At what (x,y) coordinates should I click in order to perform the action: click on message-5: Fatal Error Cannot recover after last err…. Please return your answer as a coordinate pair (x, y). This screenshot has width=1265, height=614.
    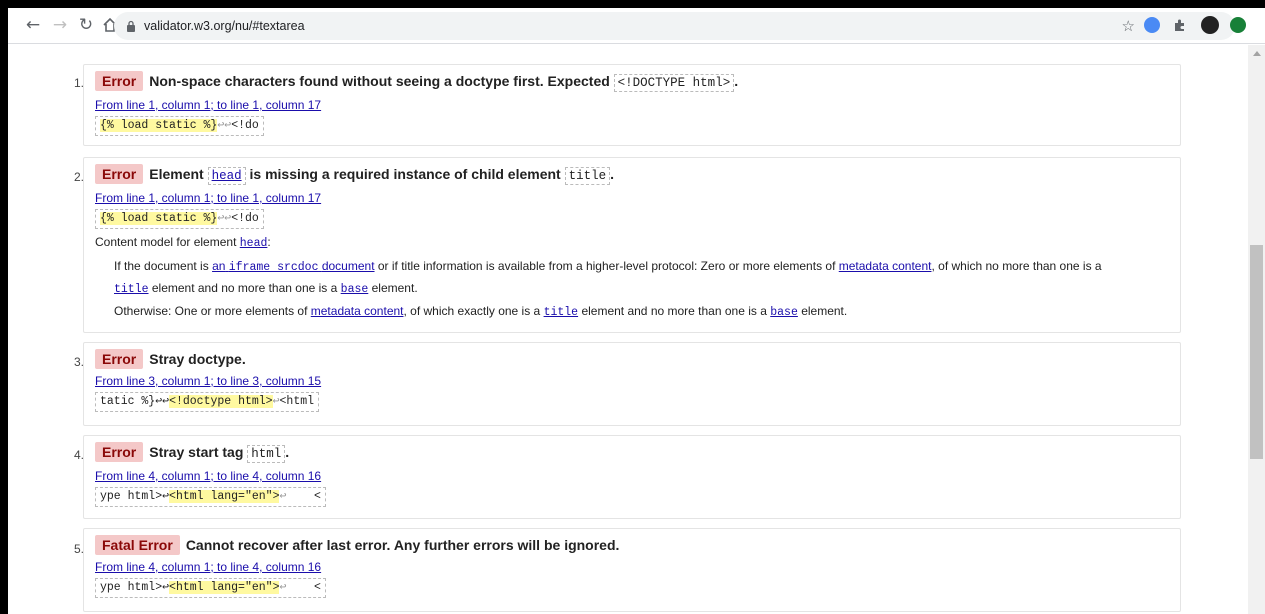
    Looking at the image, I should click on (632, 570).